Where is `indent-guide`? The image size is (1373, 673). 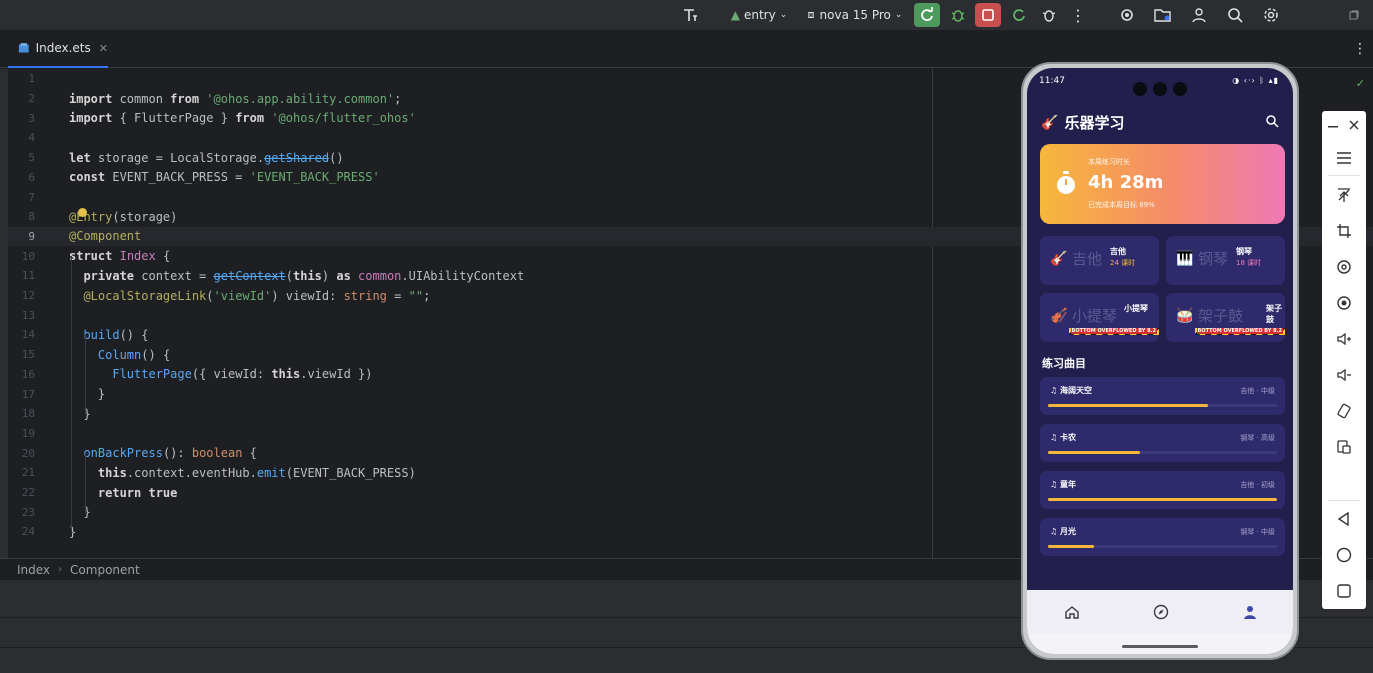
indent-guide is located at coordinates (85, 374).